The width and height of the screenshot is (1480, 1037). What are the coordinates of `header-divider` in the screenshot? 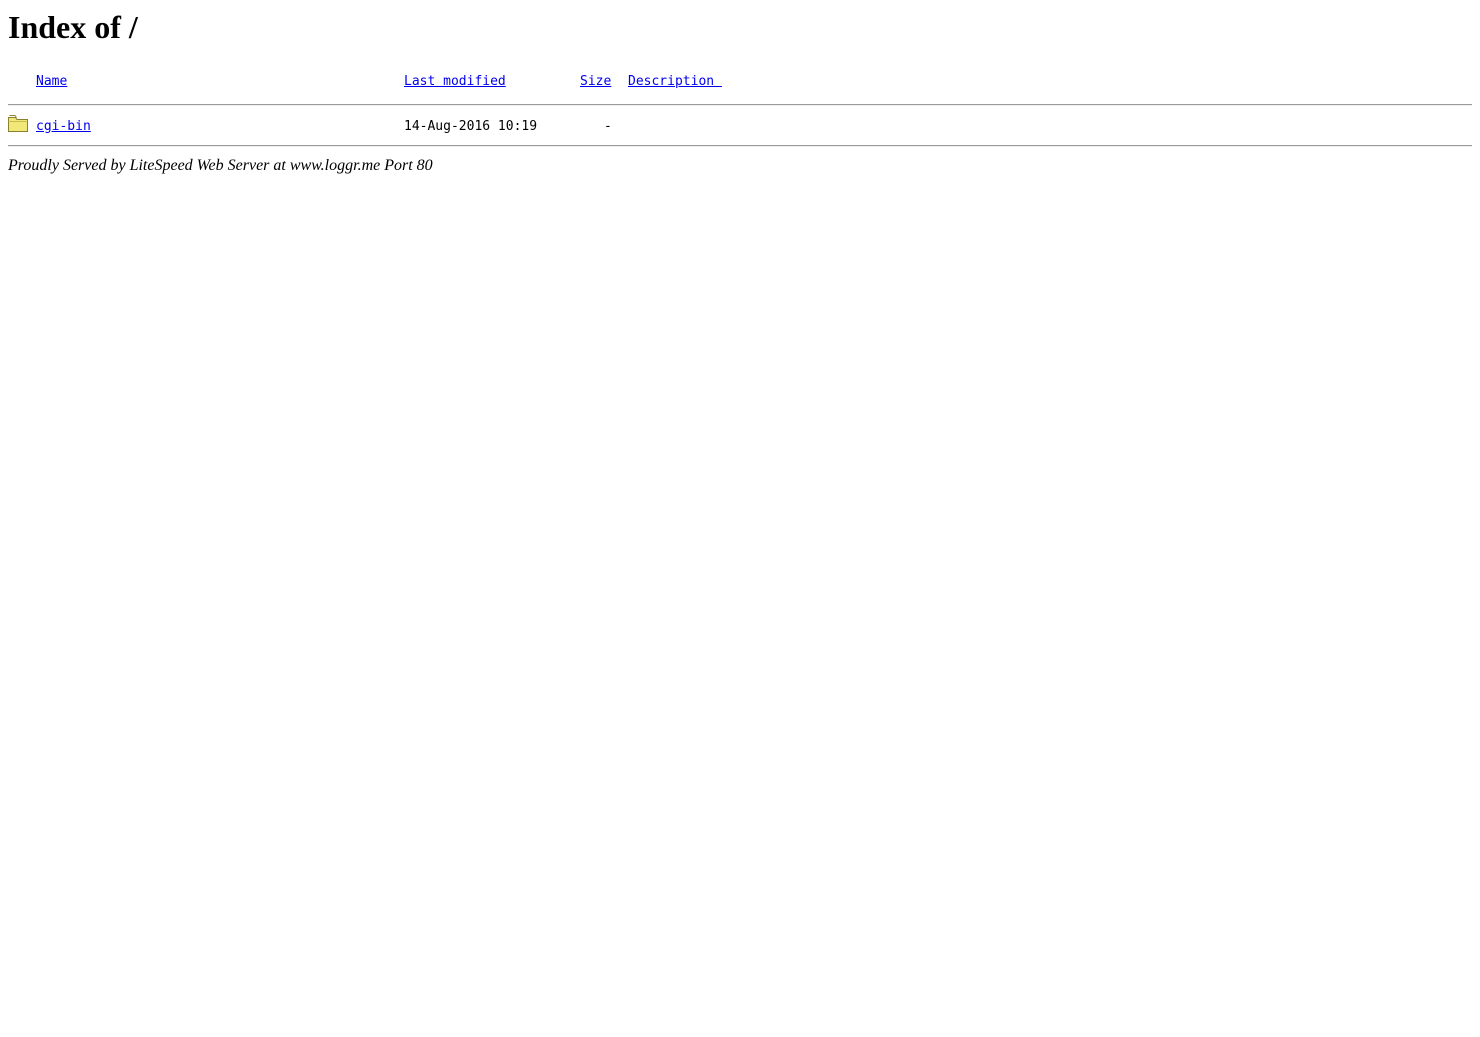 It's located at (740, 105).